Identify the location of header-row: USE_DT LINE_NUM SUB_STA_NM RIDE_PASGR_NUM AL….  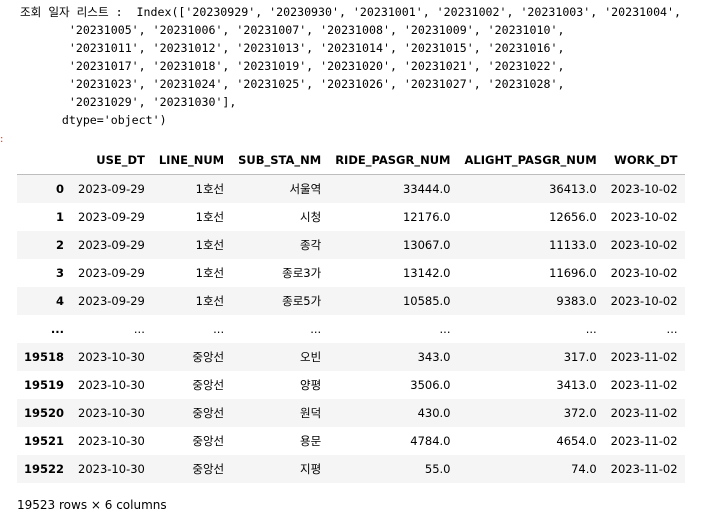
(351, 160).